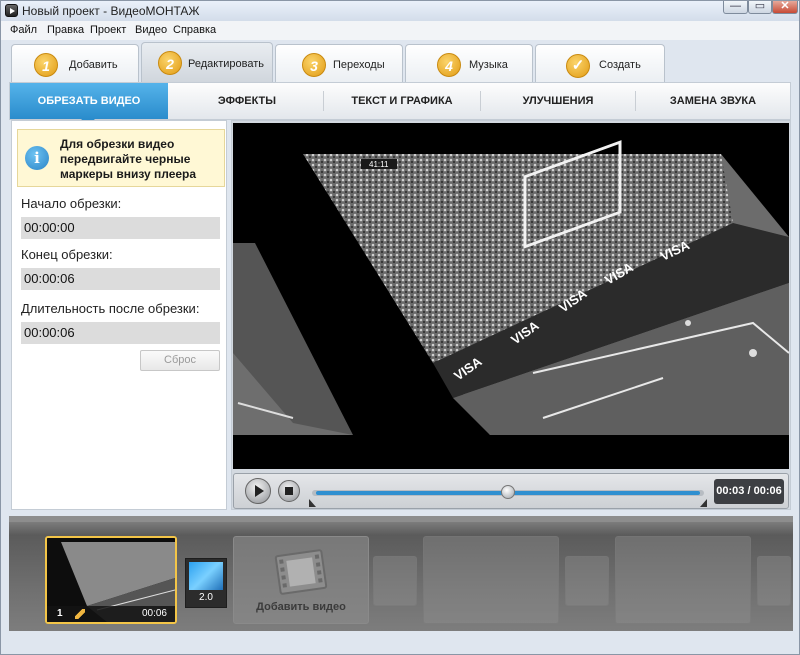 Image resolution: width=800 pixels, height=655 pixels. I want to click on menu-edit: Правка, so click(65, 30).